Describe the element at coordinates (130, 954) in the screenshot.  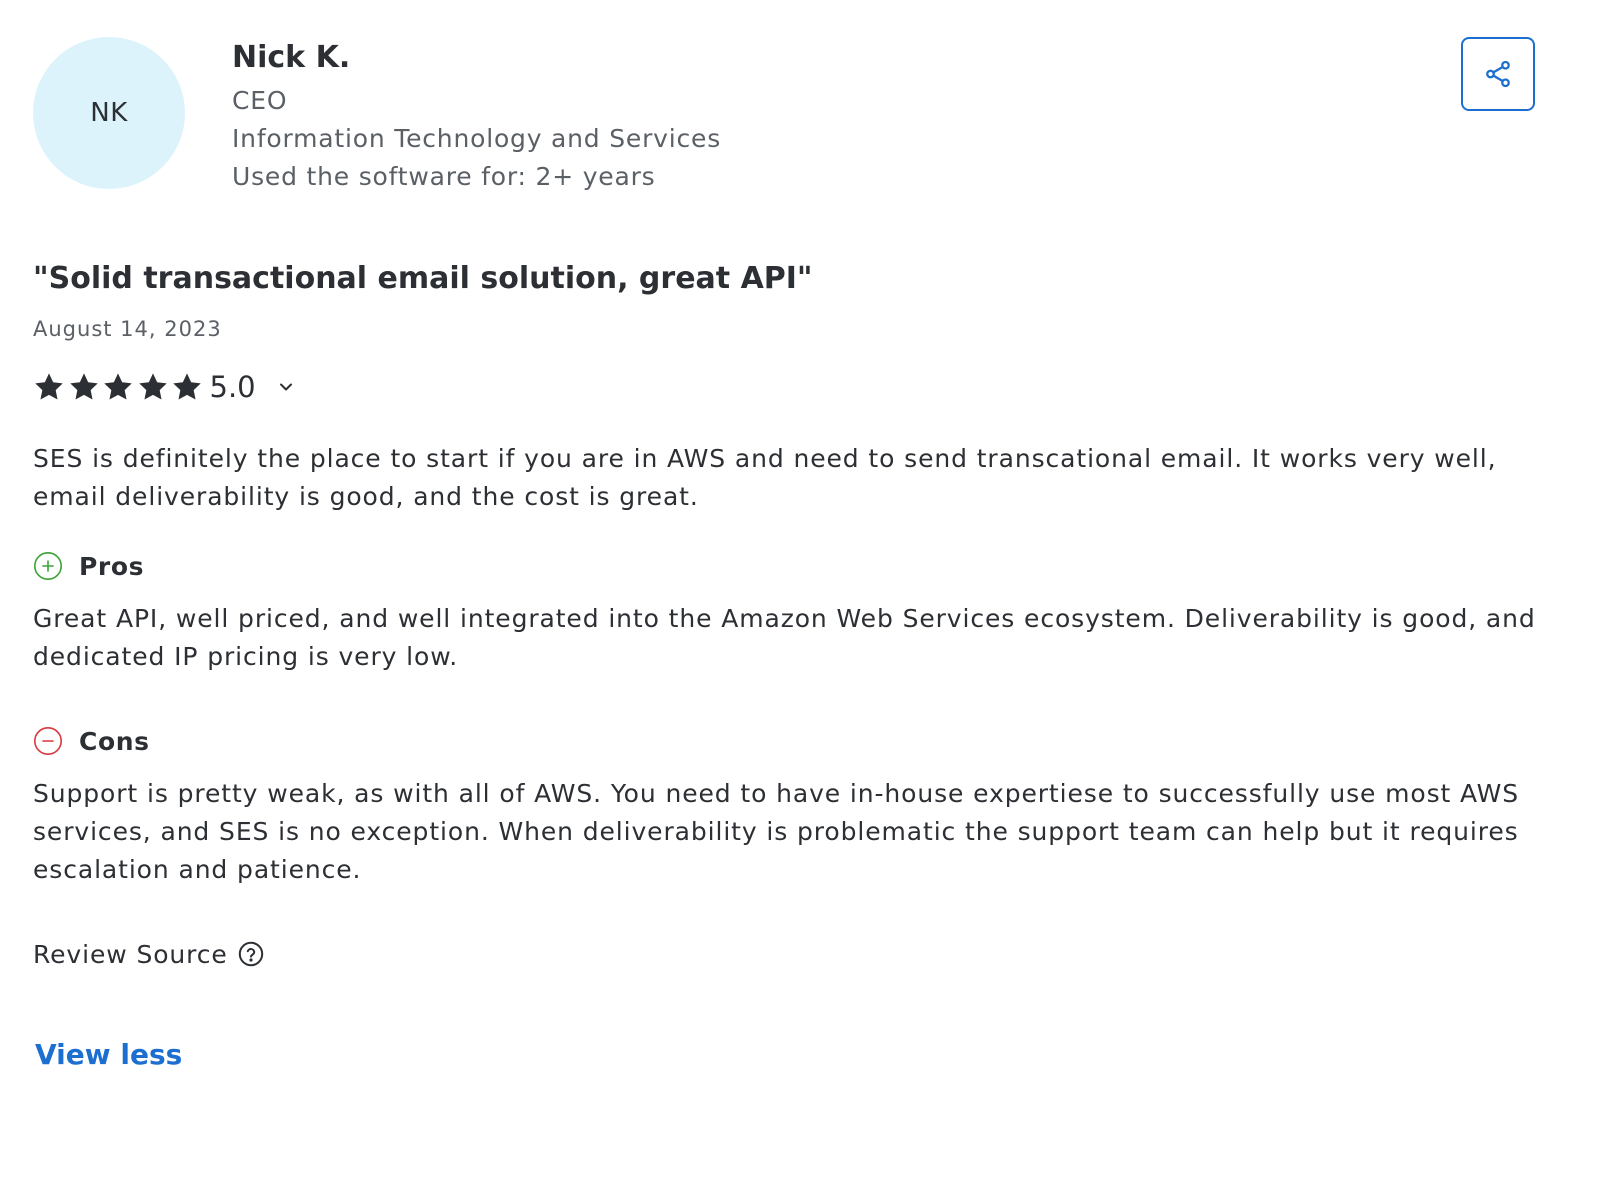
I see `review-source-label: Review Source` at that location.